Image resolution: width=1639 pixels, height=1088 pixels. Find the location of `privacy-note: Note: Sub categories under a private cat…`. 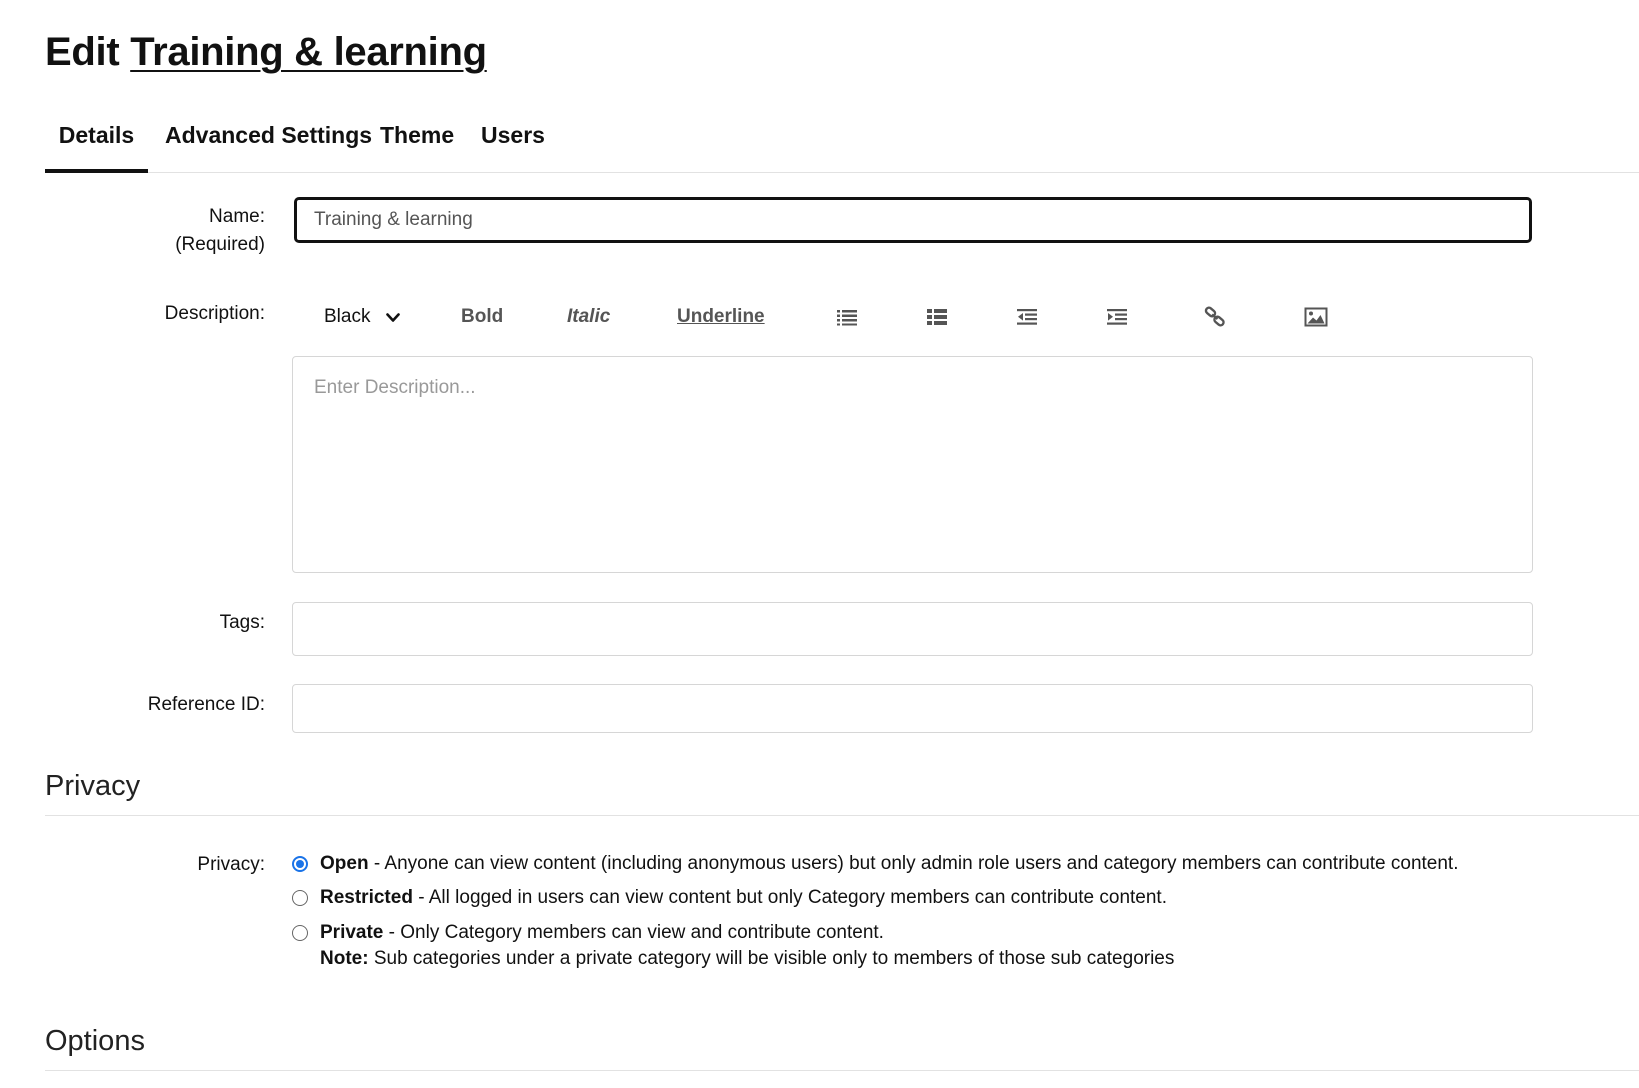

privacy-note: Note: Sub categories under a private cat… is located at coordinates (747, 959).